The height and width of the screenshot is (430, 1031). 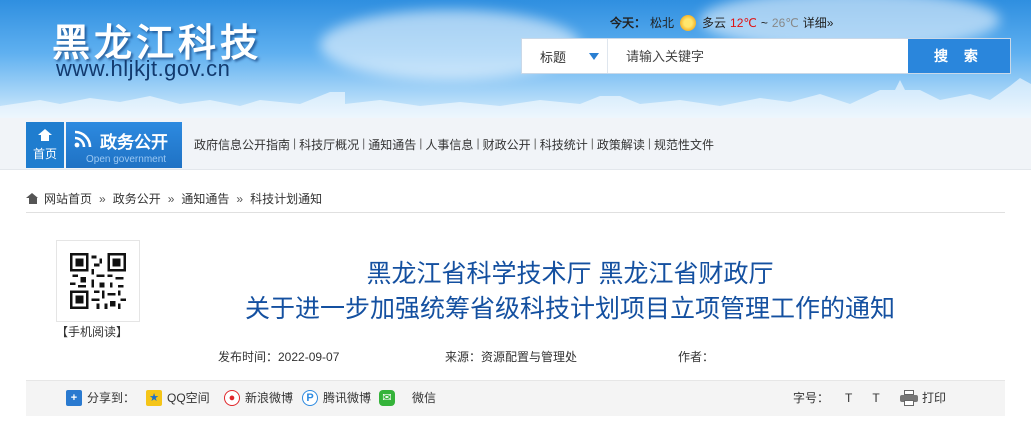 What do you see at coordinates (154, 397) in the screenshot?
I see `qzone-icon: ★` at bounding box center [154, 397].